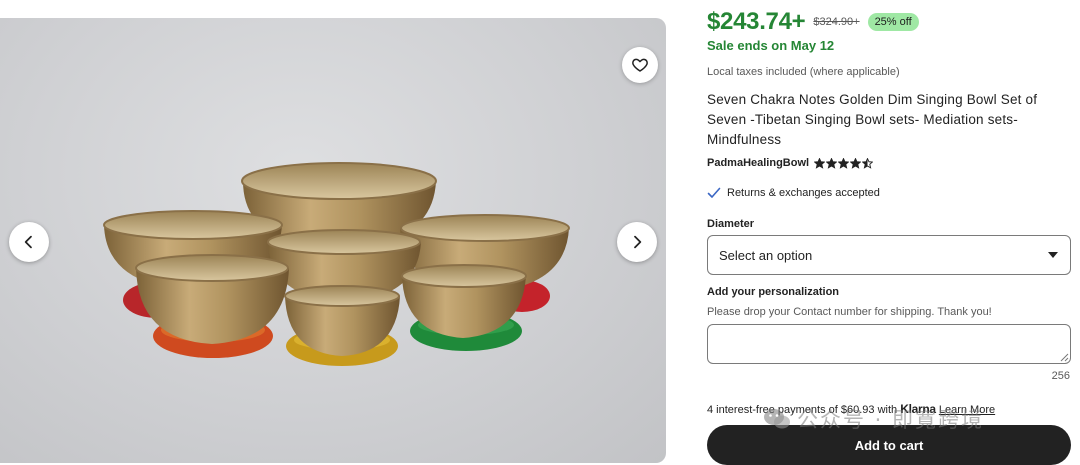 This screenshot has width=1080, height=465. What do you see at coordinates (889, 344) in the screenshot?
I see `personalization-input` at bounding box center [889, 344].